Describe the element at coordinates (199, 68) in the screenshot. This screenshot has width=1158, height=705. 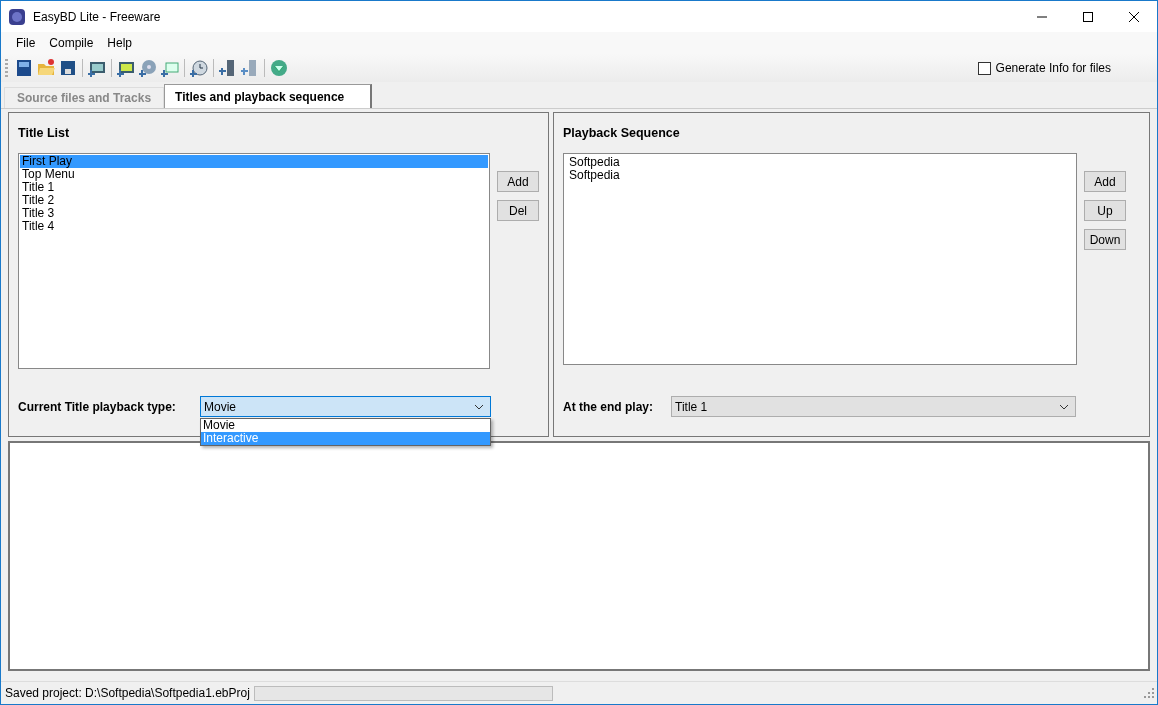
I see `chapter-add-icon` at that location.